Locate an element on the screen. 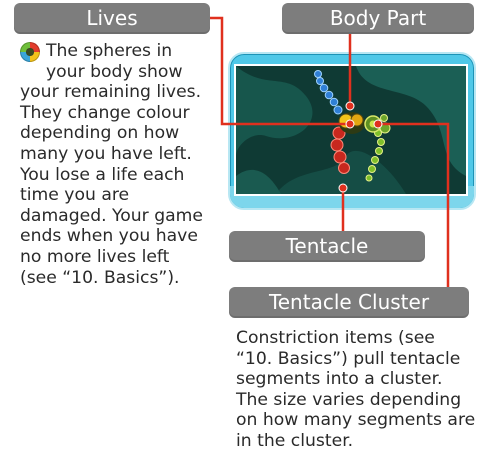  tentacle-cluster is located at coordinates (377, 124).